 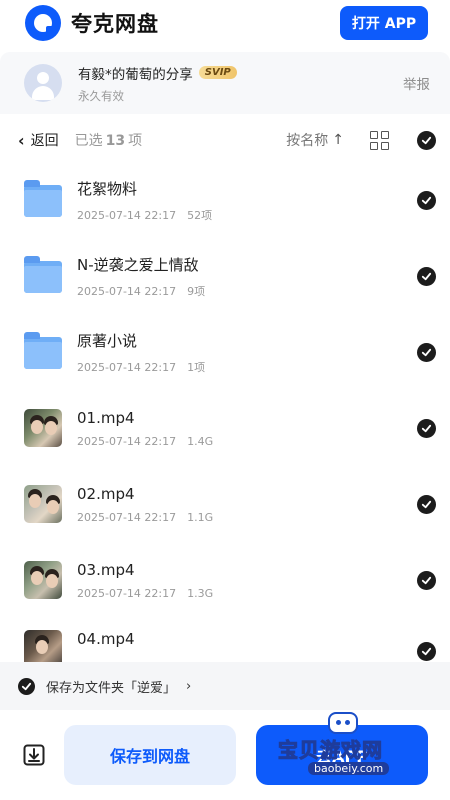 What do you see at coordinates (200, 215) in the screenshot?
I see `file-size: 52项` at bounding box center [200, 215].